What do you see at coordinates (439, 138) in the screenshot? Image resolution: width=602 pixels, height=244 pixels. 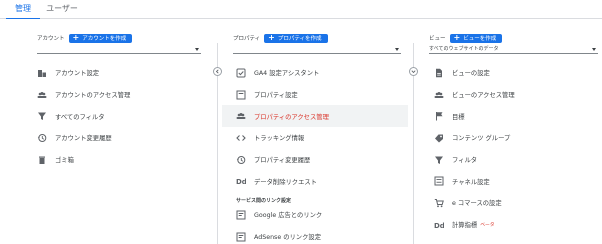 I see `content-group-icon` at bounding box center [439, 138].